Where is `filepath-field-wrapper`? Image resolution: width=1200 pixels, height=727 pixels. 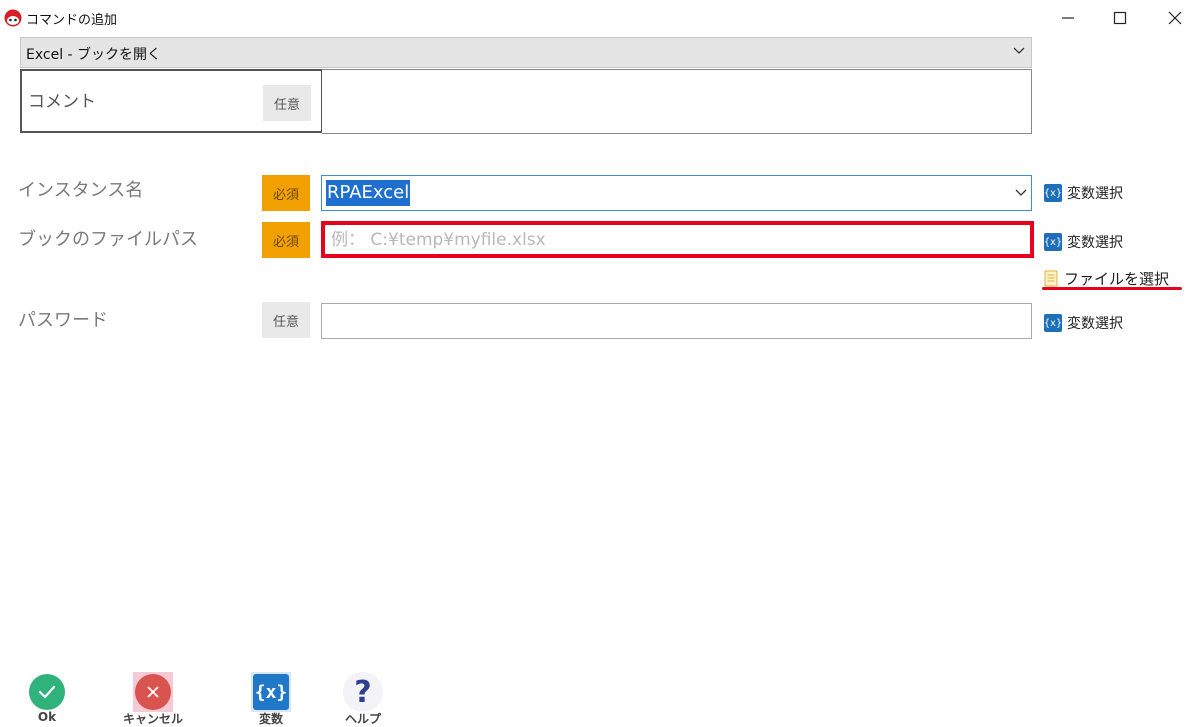
filepath-field-wrapper is located at coordinates (677, 239).